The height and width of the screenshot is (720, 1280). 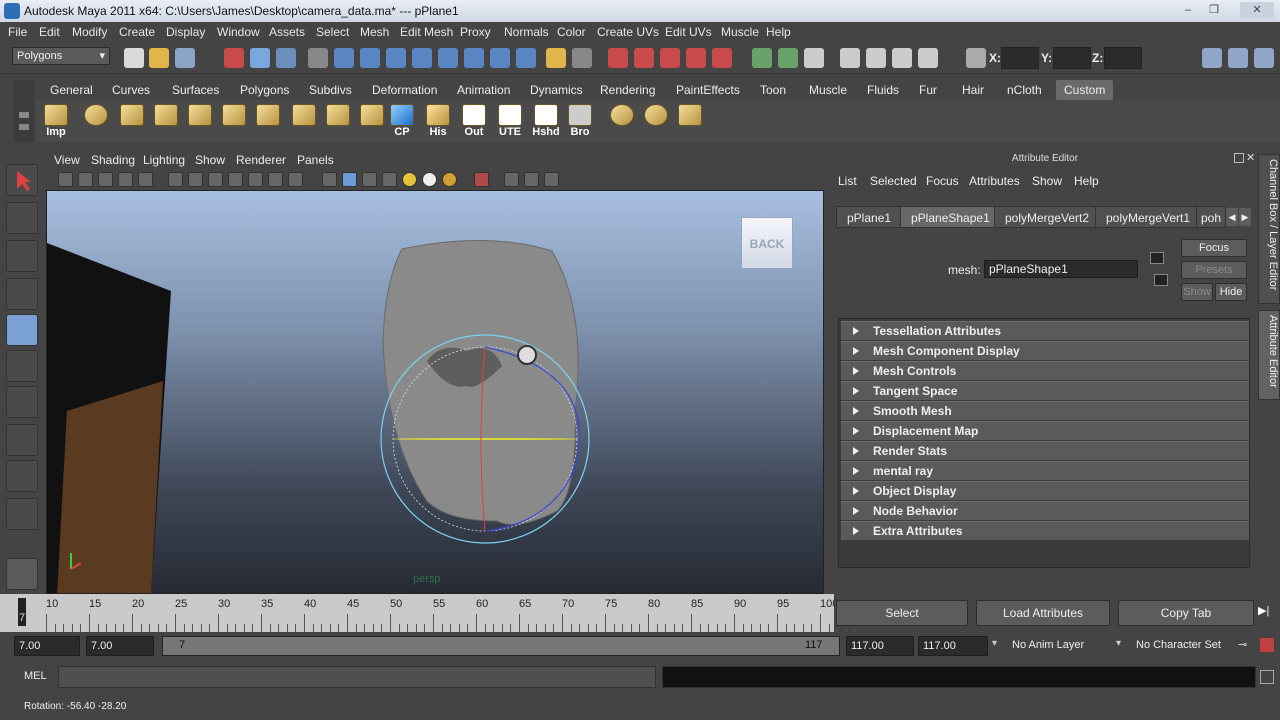 What do you see at coordinates (531, 179) in the screenshot?
I see `xray-joints-icon` at bounding box center [531, 179].